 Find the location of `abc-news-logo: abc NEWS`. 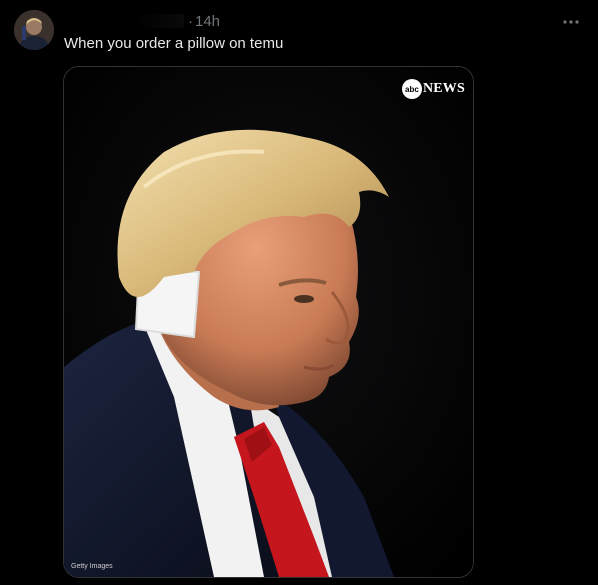

abc-news-logo: abc NEWS is located at coordinates (433, 89).